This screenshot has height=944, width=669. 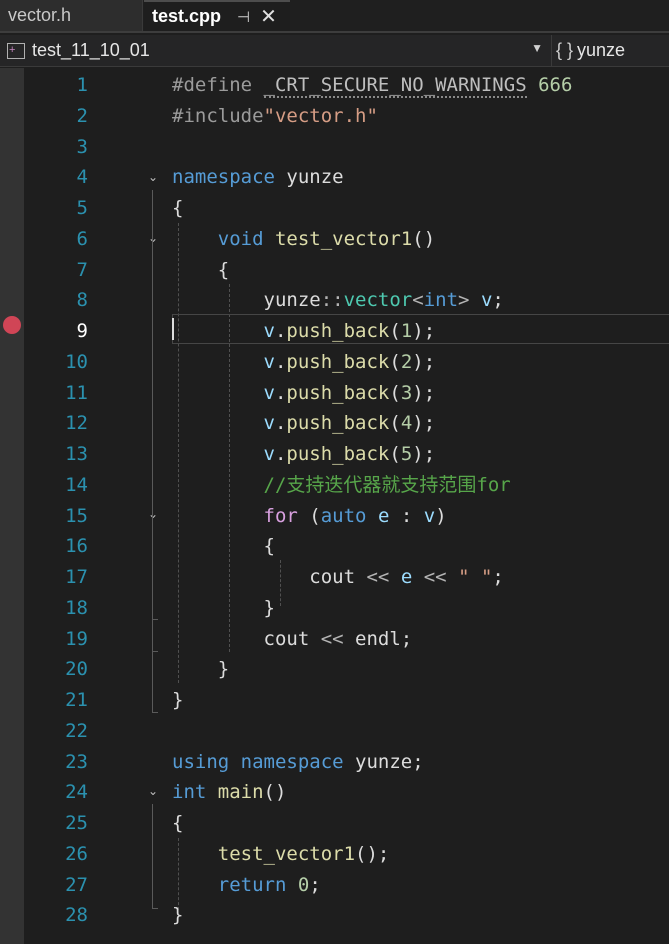 What do you see at coordinates (281, 854) in the screenshot?
I see `code-line: test_vector1();` at bounding box center [281, 854].